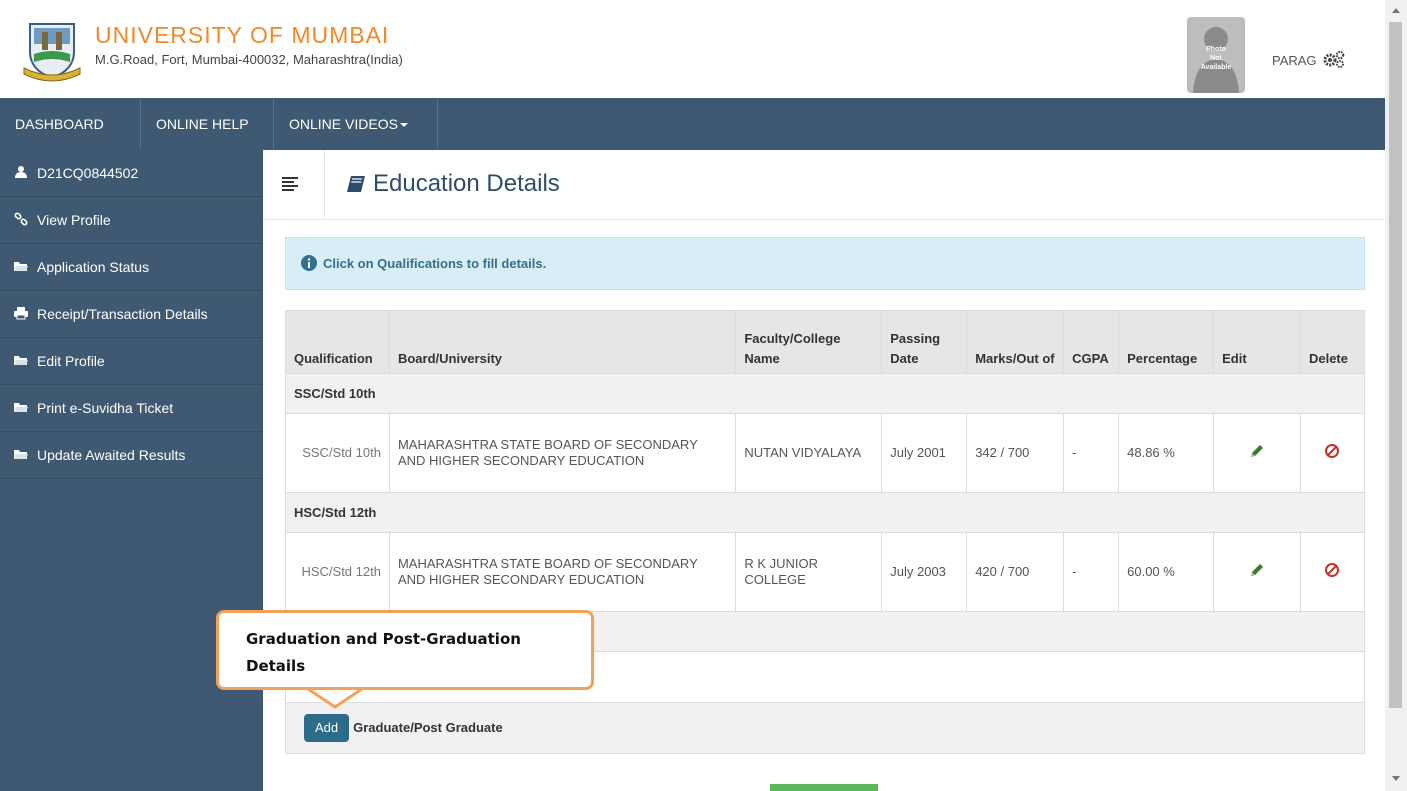 The width and height of the screenshot is (1407, 791). Describe the element at coordinates (1216, 58) in the screenshot. I see `photo-placeholder-text: Photo Not Available` at that location.